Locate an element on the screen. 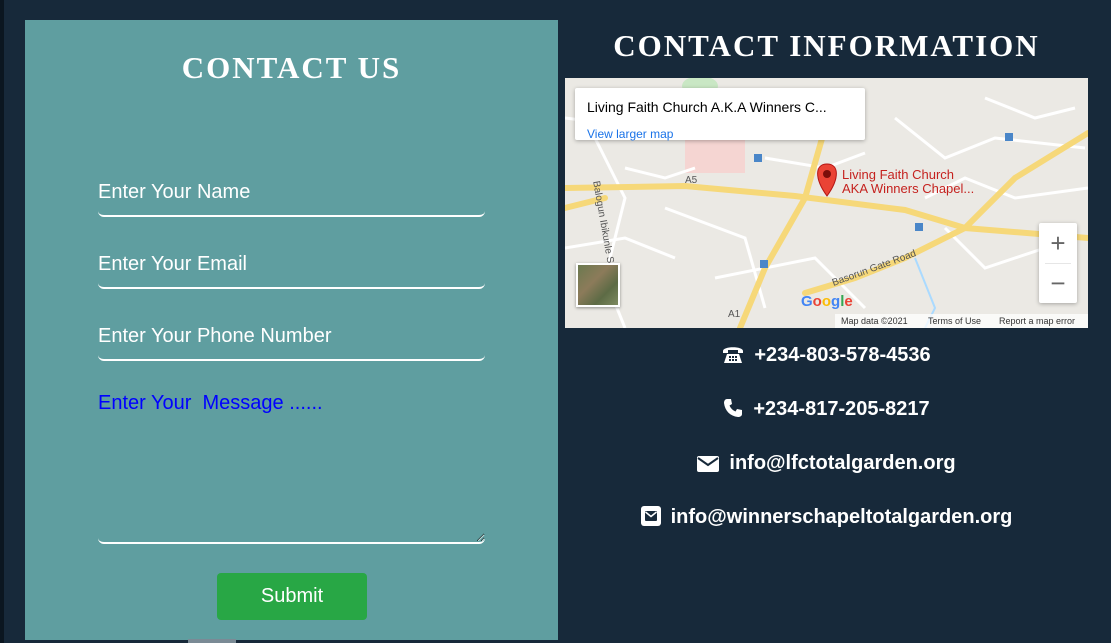  map-pin-label-line1: Living Faith Church is located at coordinates (898, 174).